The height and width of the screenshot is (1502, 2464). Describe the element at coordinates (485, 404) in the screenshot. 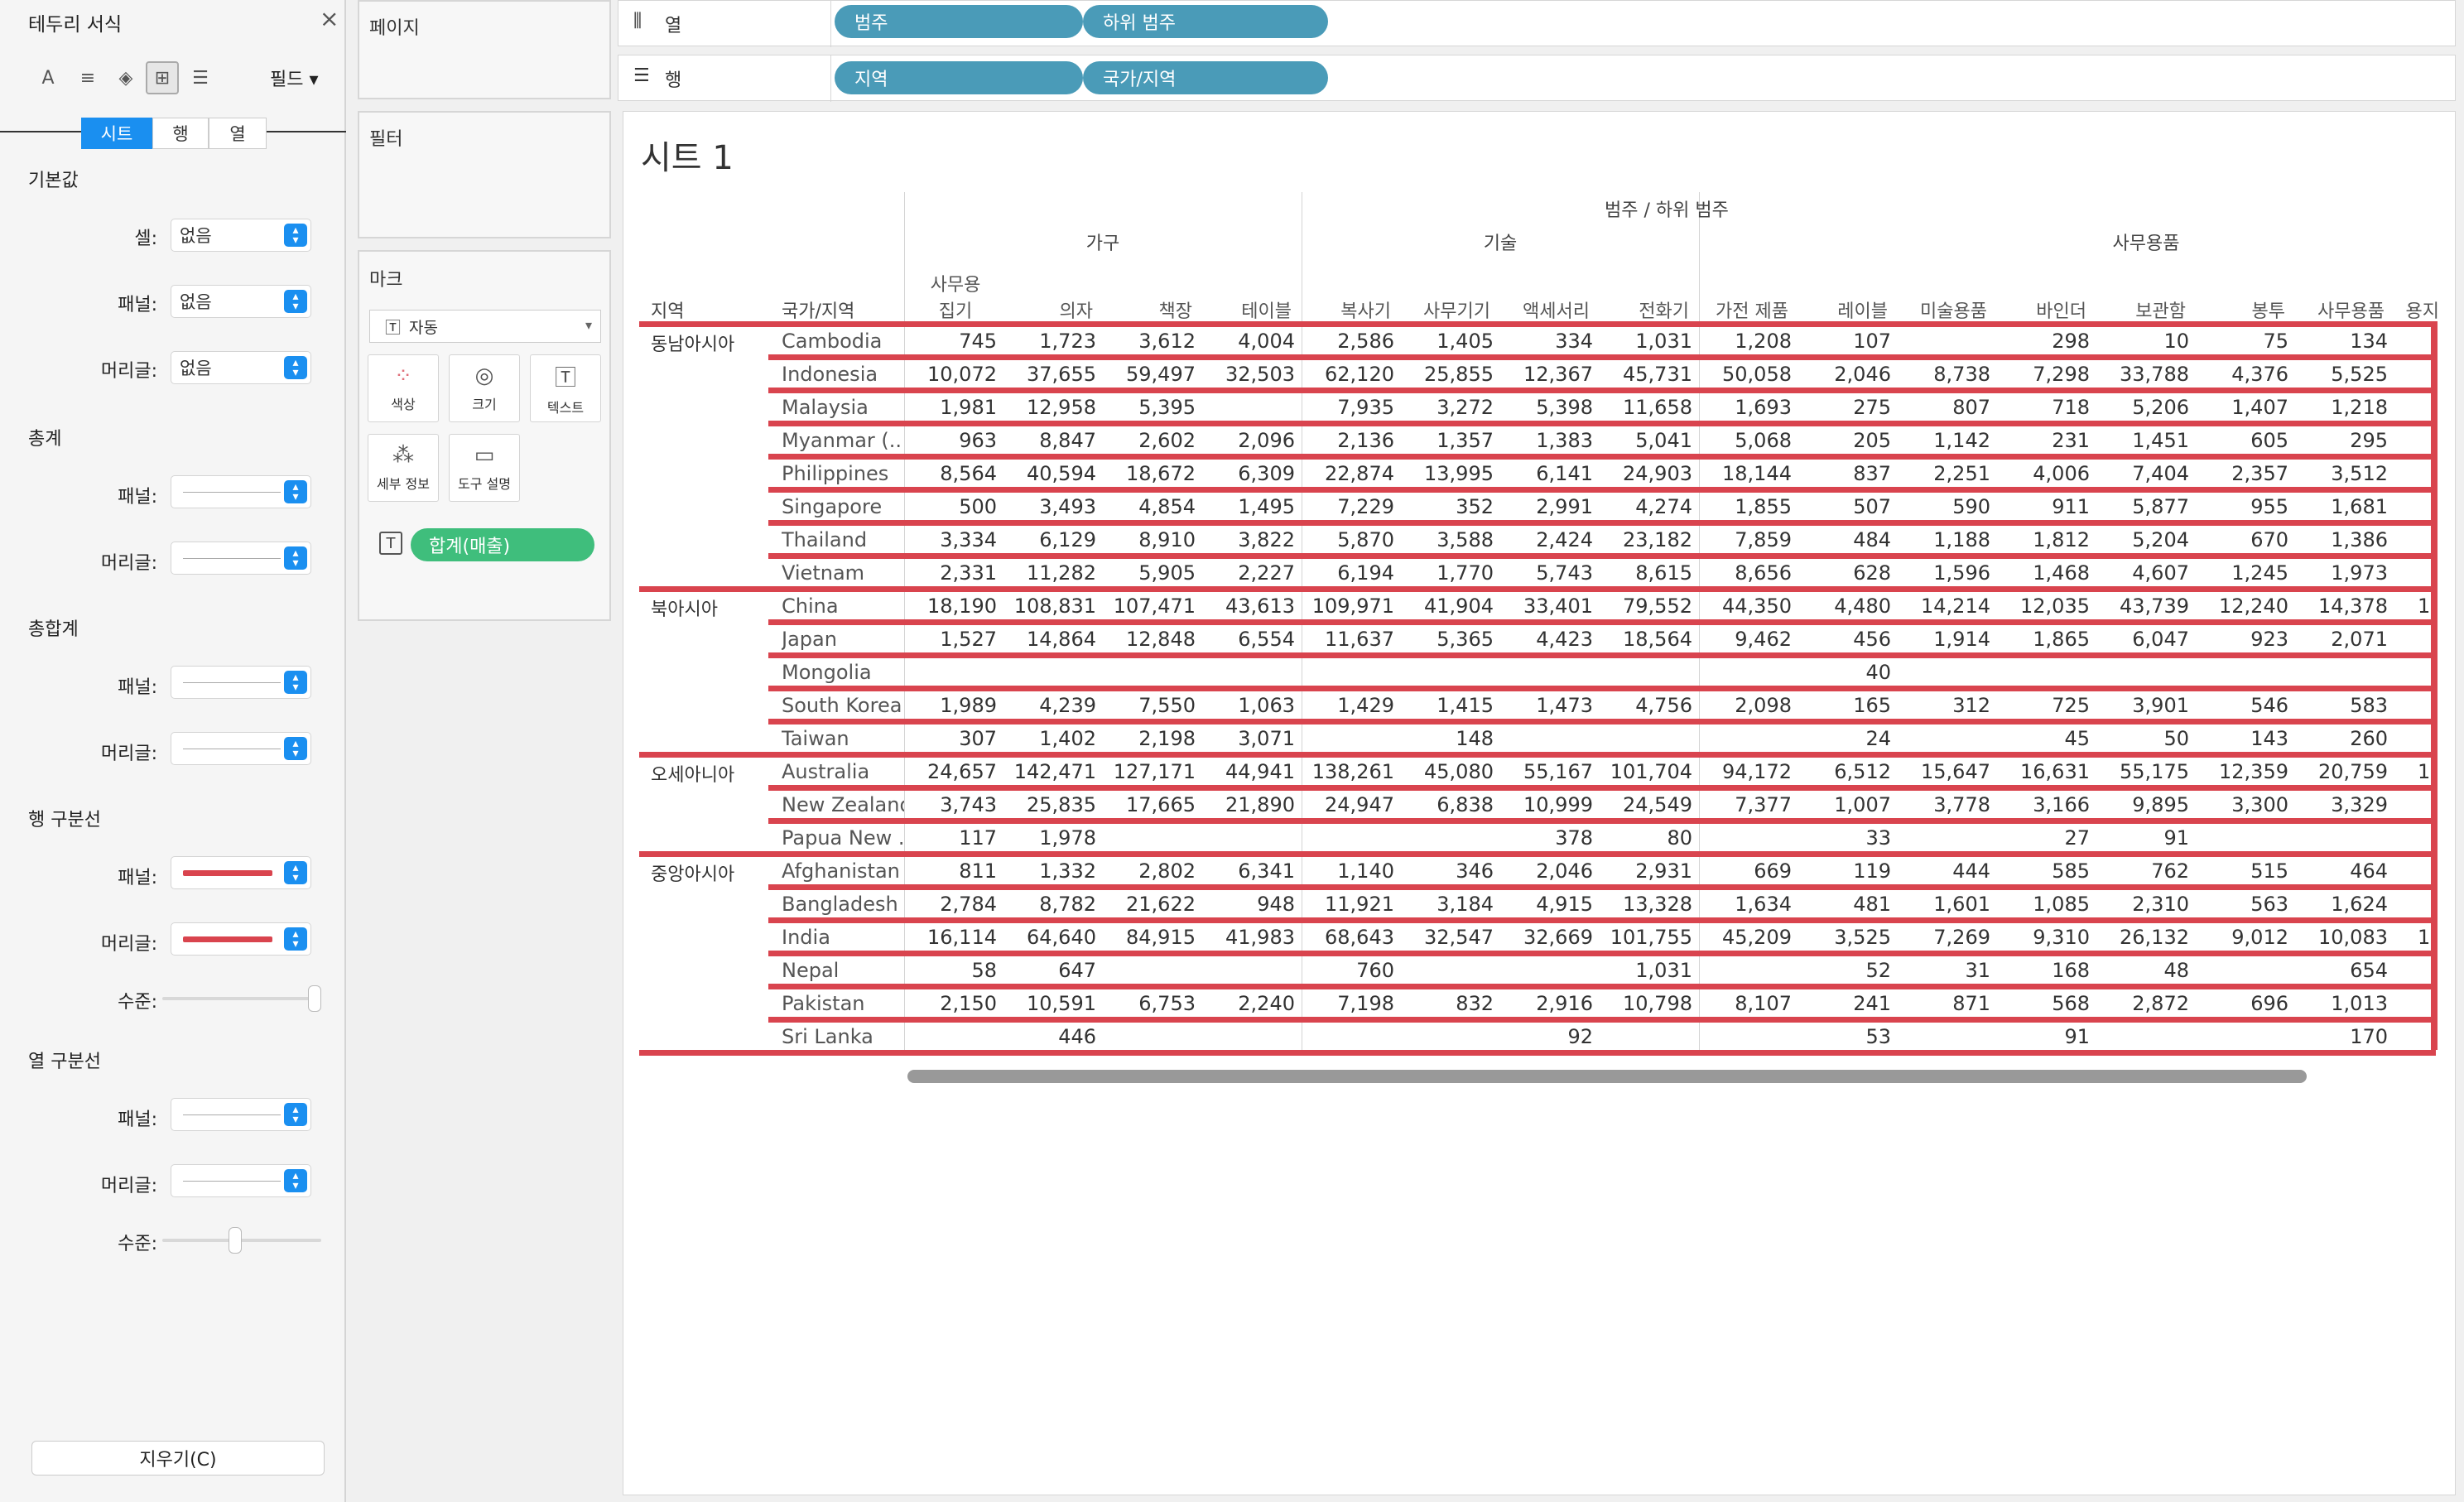

I see `size-label: 크기` at that location.